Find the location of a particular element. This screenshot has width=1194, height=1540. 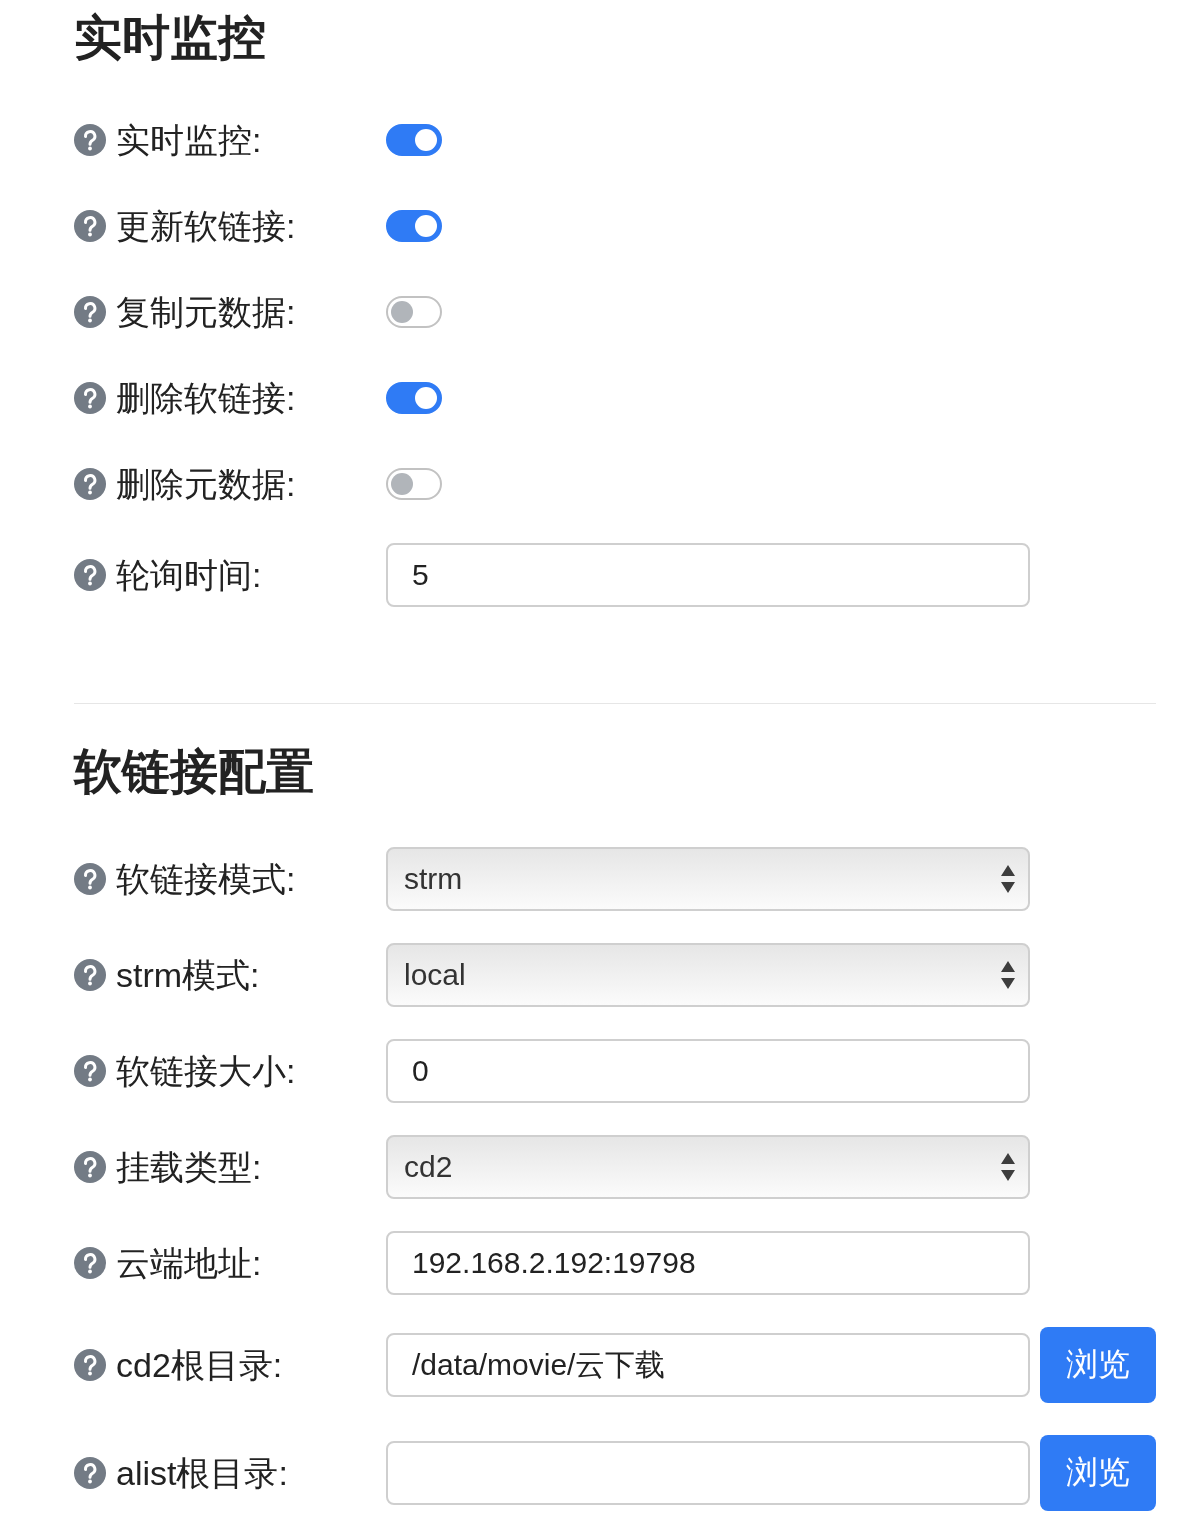

field-label: 轮询时间: is located at coordinates (189, 575).